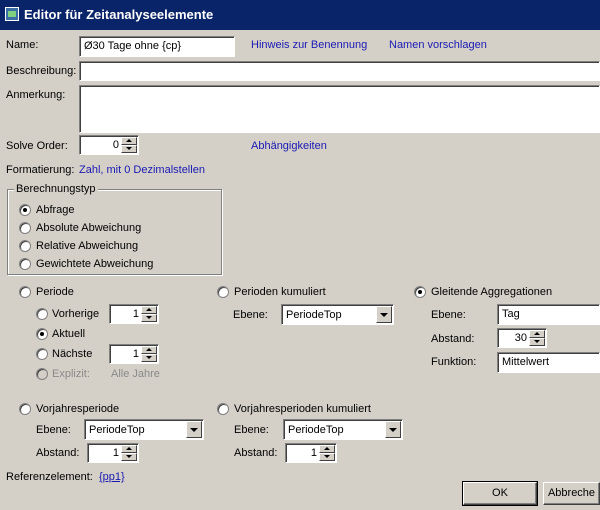 This screenshot has height=510, width=600. I want to click on vorjahresperiode-distance-spinner: 1, so click(113, 453).